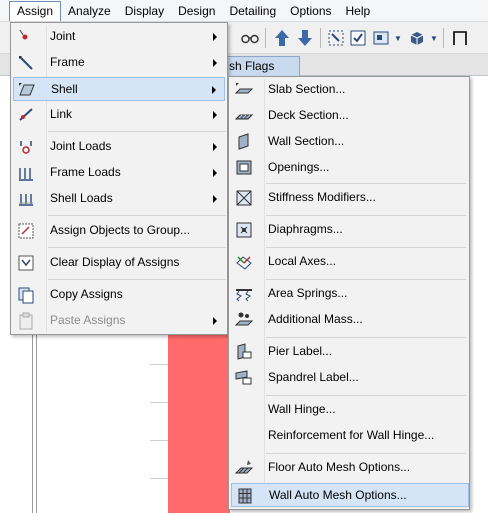 The width and height of the screenshot is (488, 513). I want to click on menu-display: Display, so click(144, 11).